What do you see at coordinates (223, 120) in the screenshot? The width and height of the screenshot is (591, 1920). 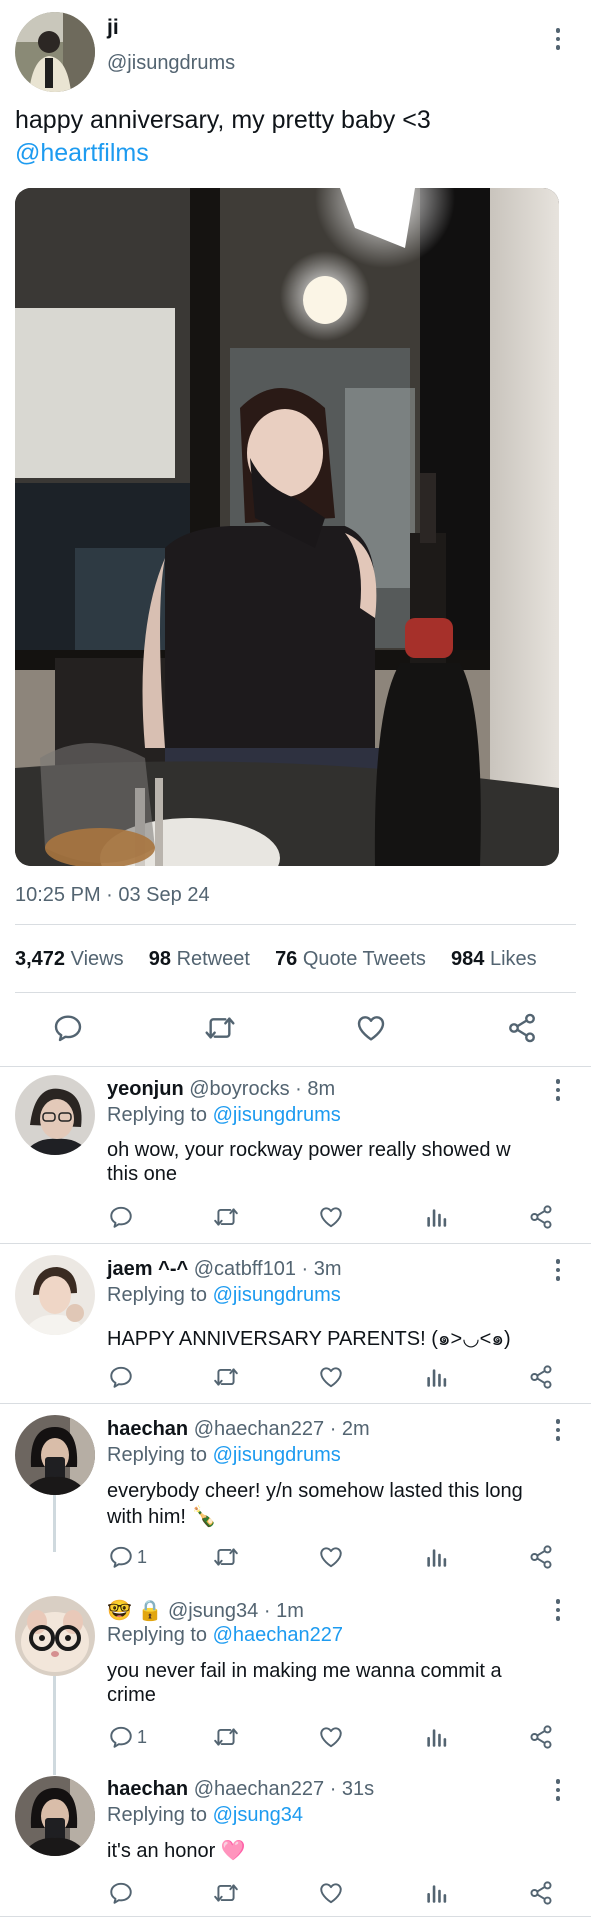 I see `tweet-text: happy anniversary, my pretty baby <3` at bounding box center [223, 120].